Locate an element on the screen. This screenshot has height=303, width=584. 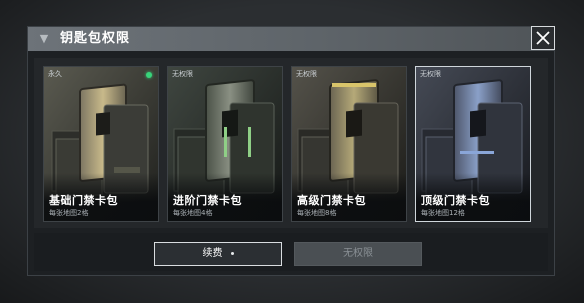
no-permission-button: 无权限 is located at coordinates (358, 254).